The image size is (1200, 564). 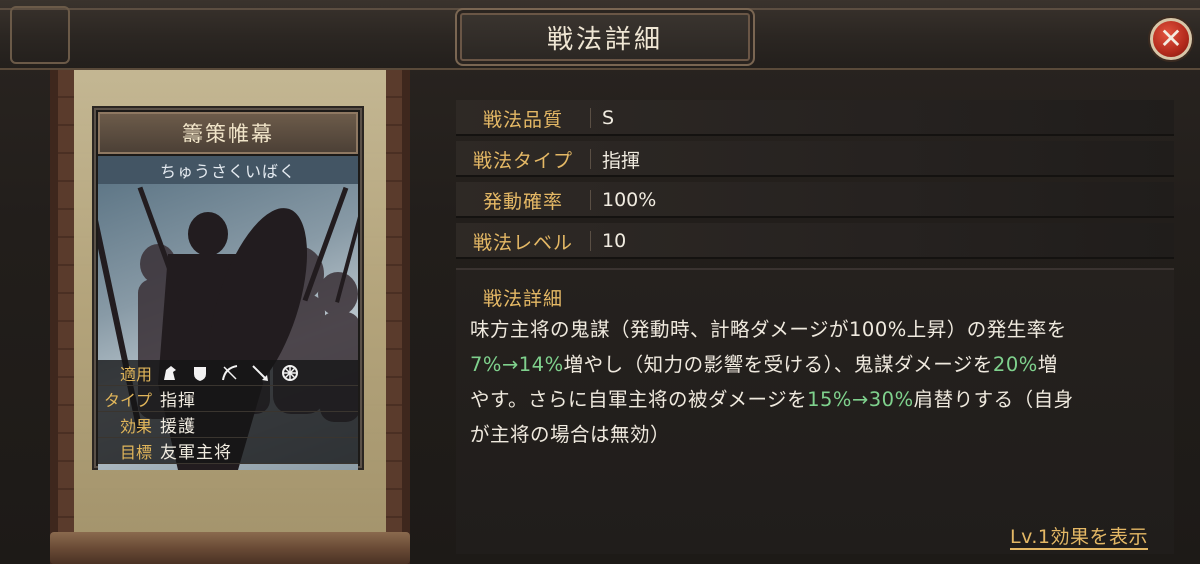 I want to click on stat-label: 目標, so click(x=135, y=452).